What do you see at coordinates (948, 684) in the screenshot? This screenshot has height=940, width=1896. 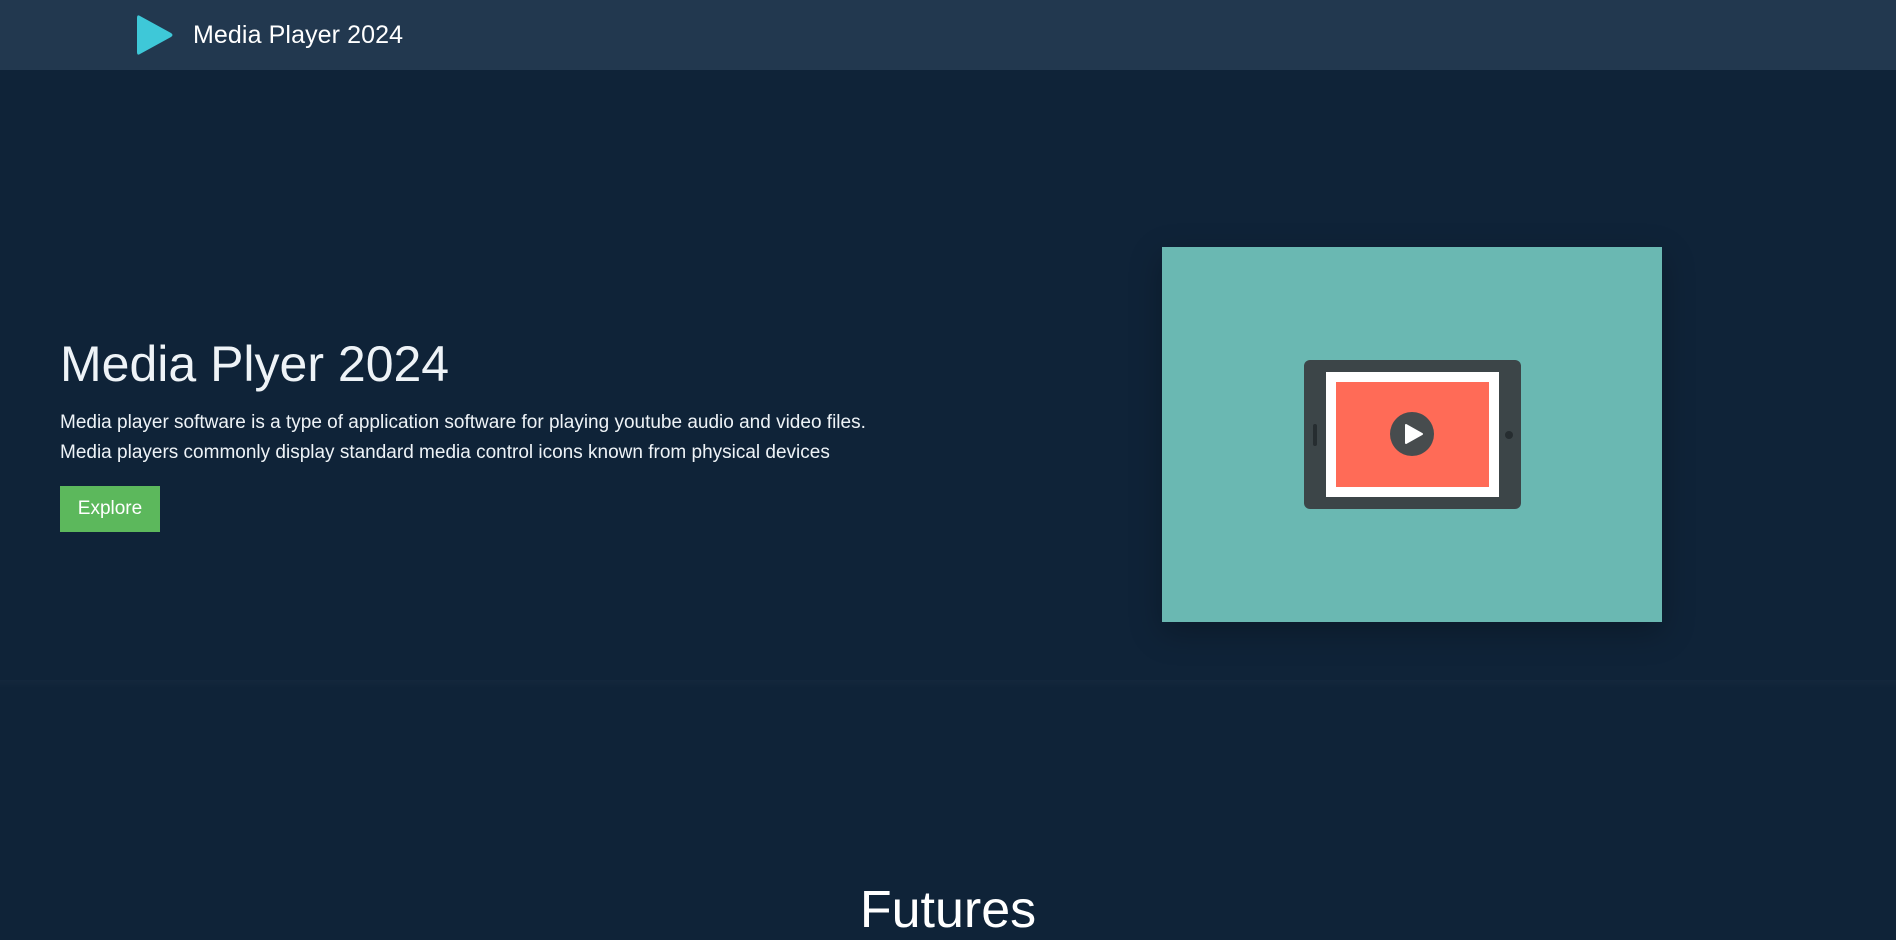 I see `section-divider` at bounding box center [948, 684].